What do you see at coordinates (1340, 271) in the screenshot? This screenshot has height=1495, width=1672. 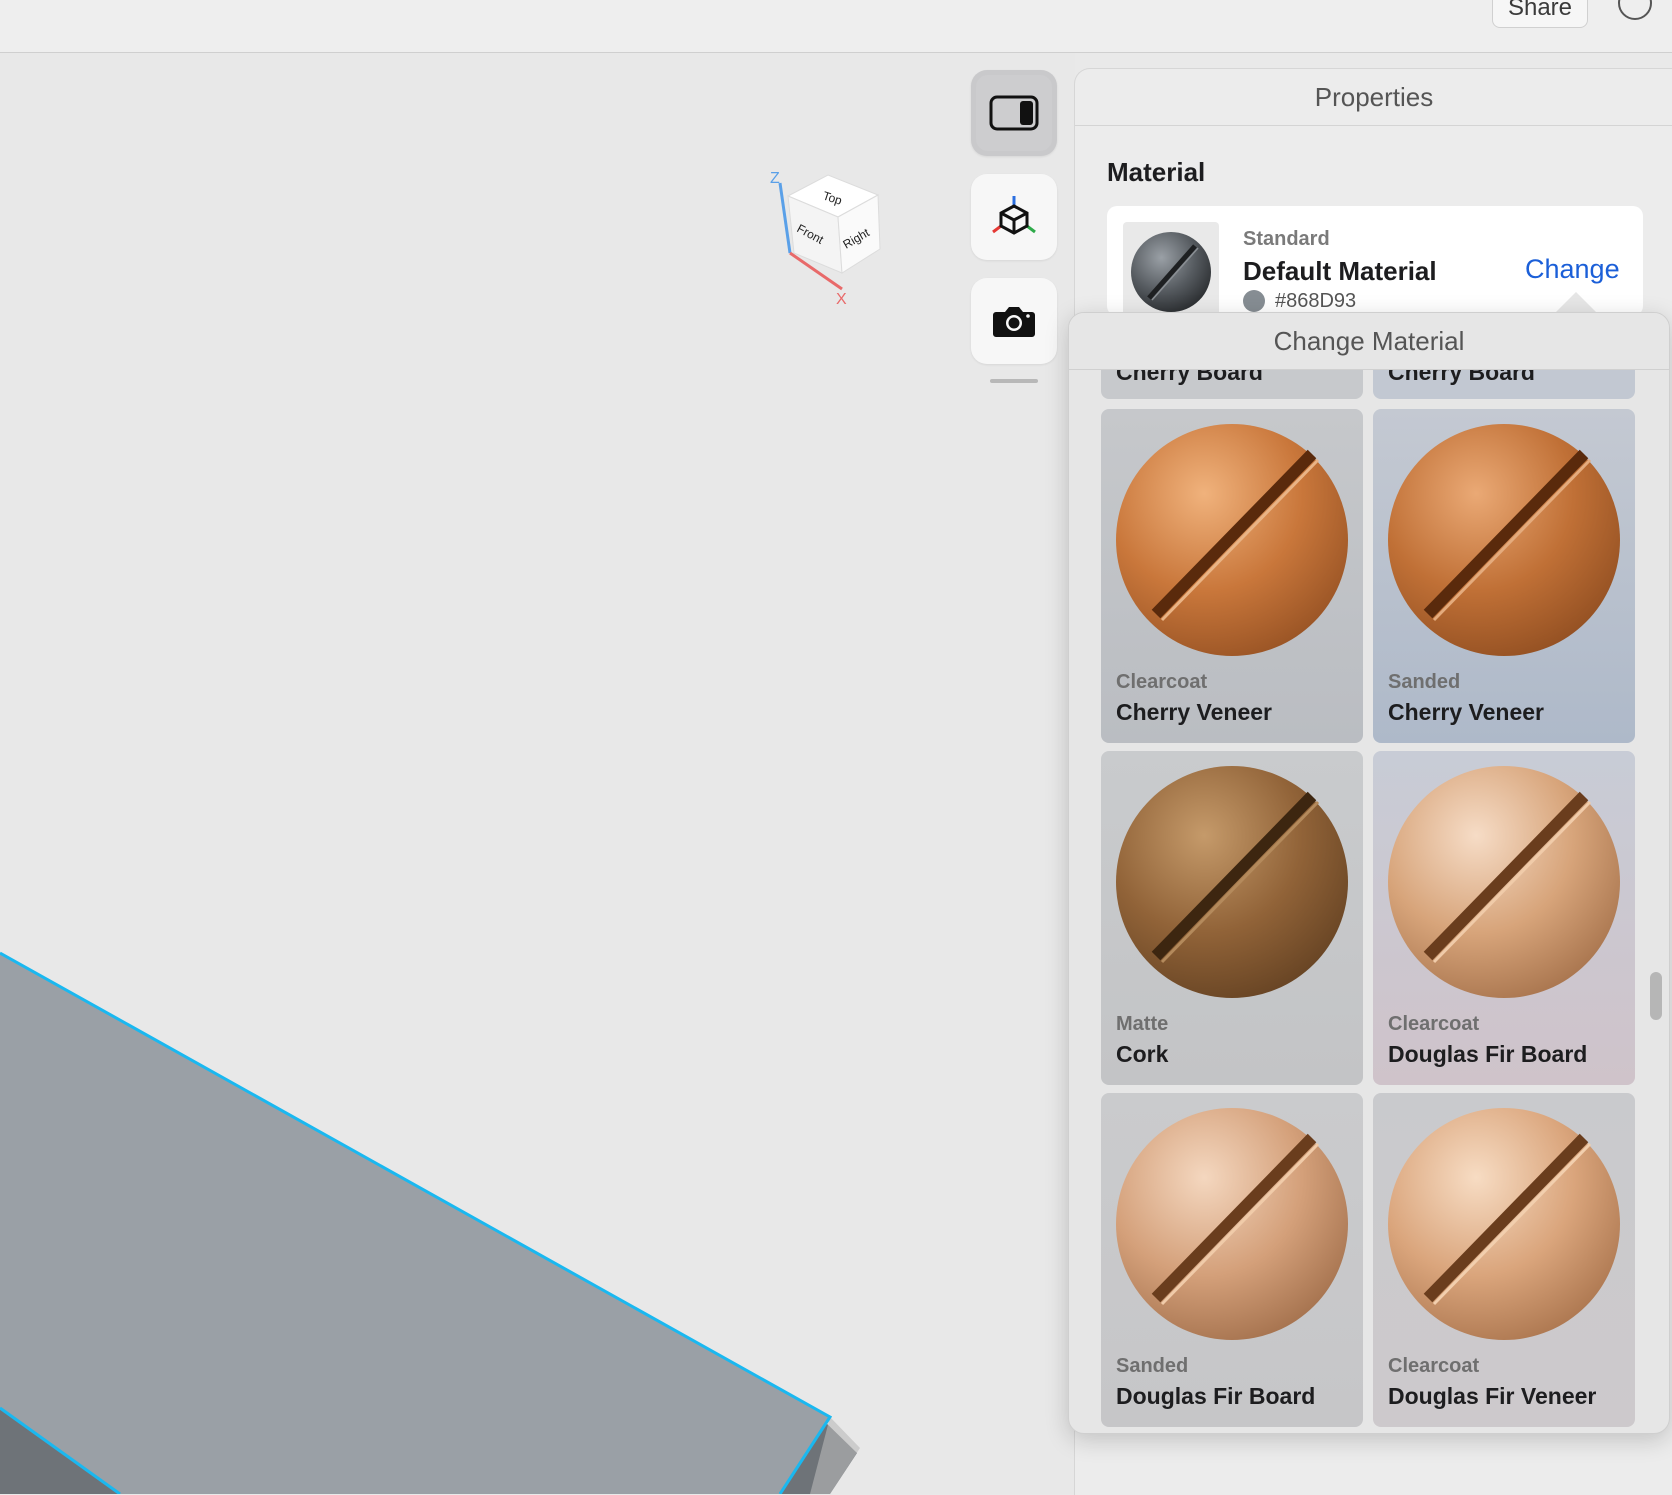 I see `material-name: Default Material` at bounding box center [1340, 271].